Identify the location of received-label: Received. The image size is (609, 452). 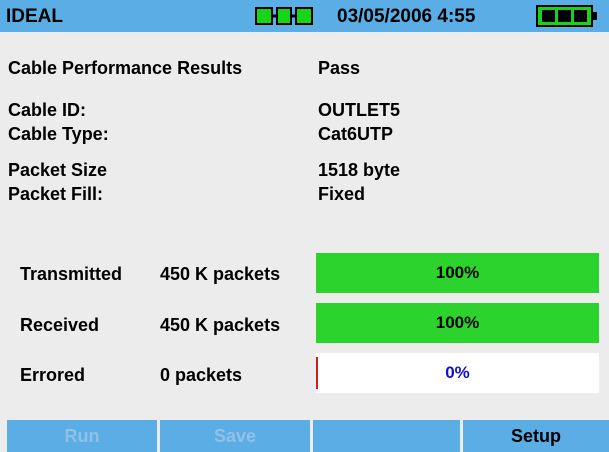
(60, 325).